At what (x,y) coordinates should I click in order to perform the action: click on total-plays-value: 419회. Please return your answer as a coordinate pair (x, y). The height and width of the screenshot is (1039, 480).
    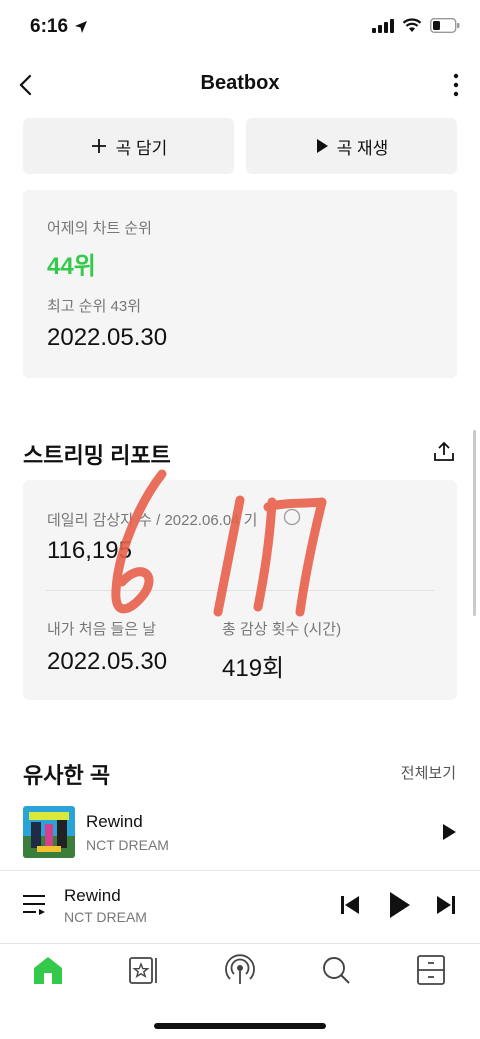
    Looking at the image, I should click on (253, 668).